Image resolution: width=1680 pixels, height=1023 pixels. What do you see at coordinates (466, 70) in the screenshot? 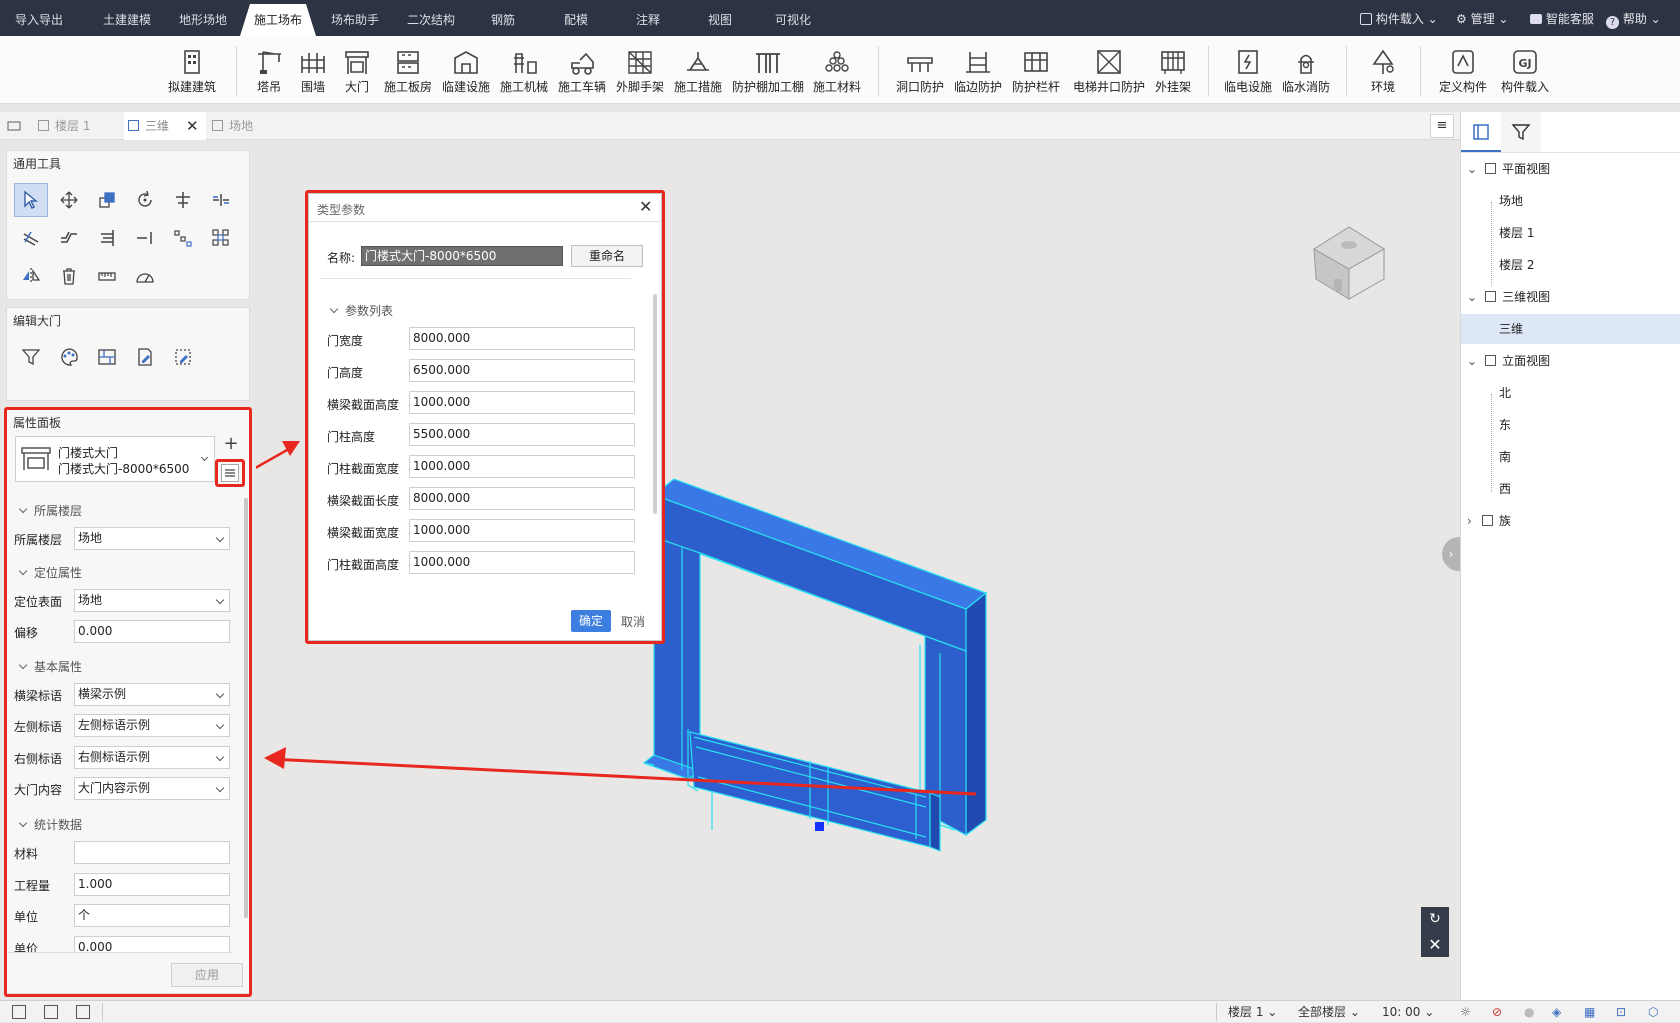
I see `temporary-facility-button: 临建设施` at bounding box center [466, 70].